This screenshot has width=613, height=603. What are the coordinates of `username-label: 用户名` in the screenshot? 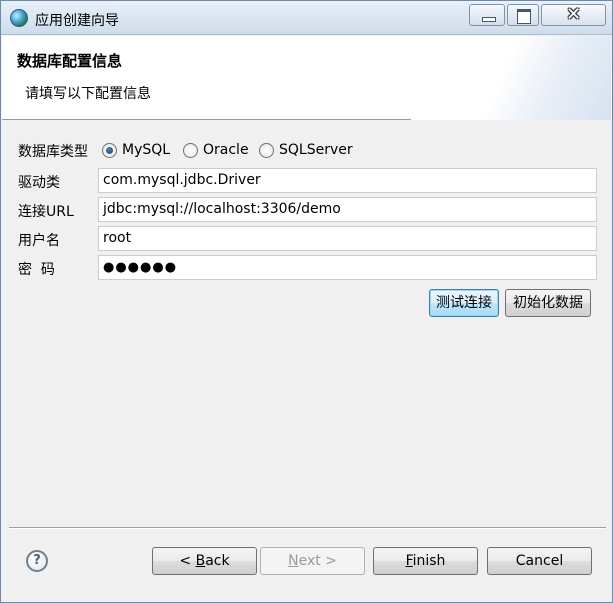 It's located at (39, 241).